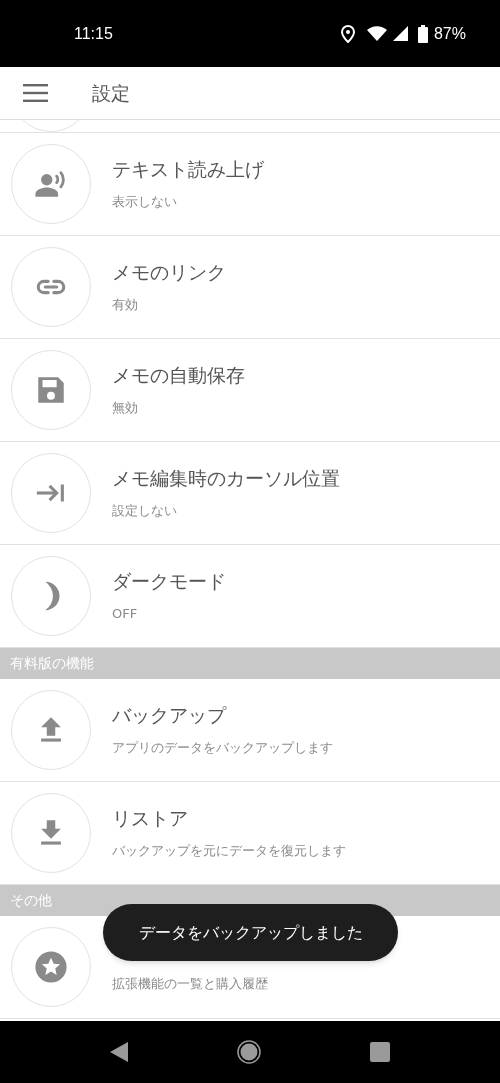  What do you see at coordinates (119, 1052) in the screenshot?
I see `back-icon` at bounding box center [119, 1052].